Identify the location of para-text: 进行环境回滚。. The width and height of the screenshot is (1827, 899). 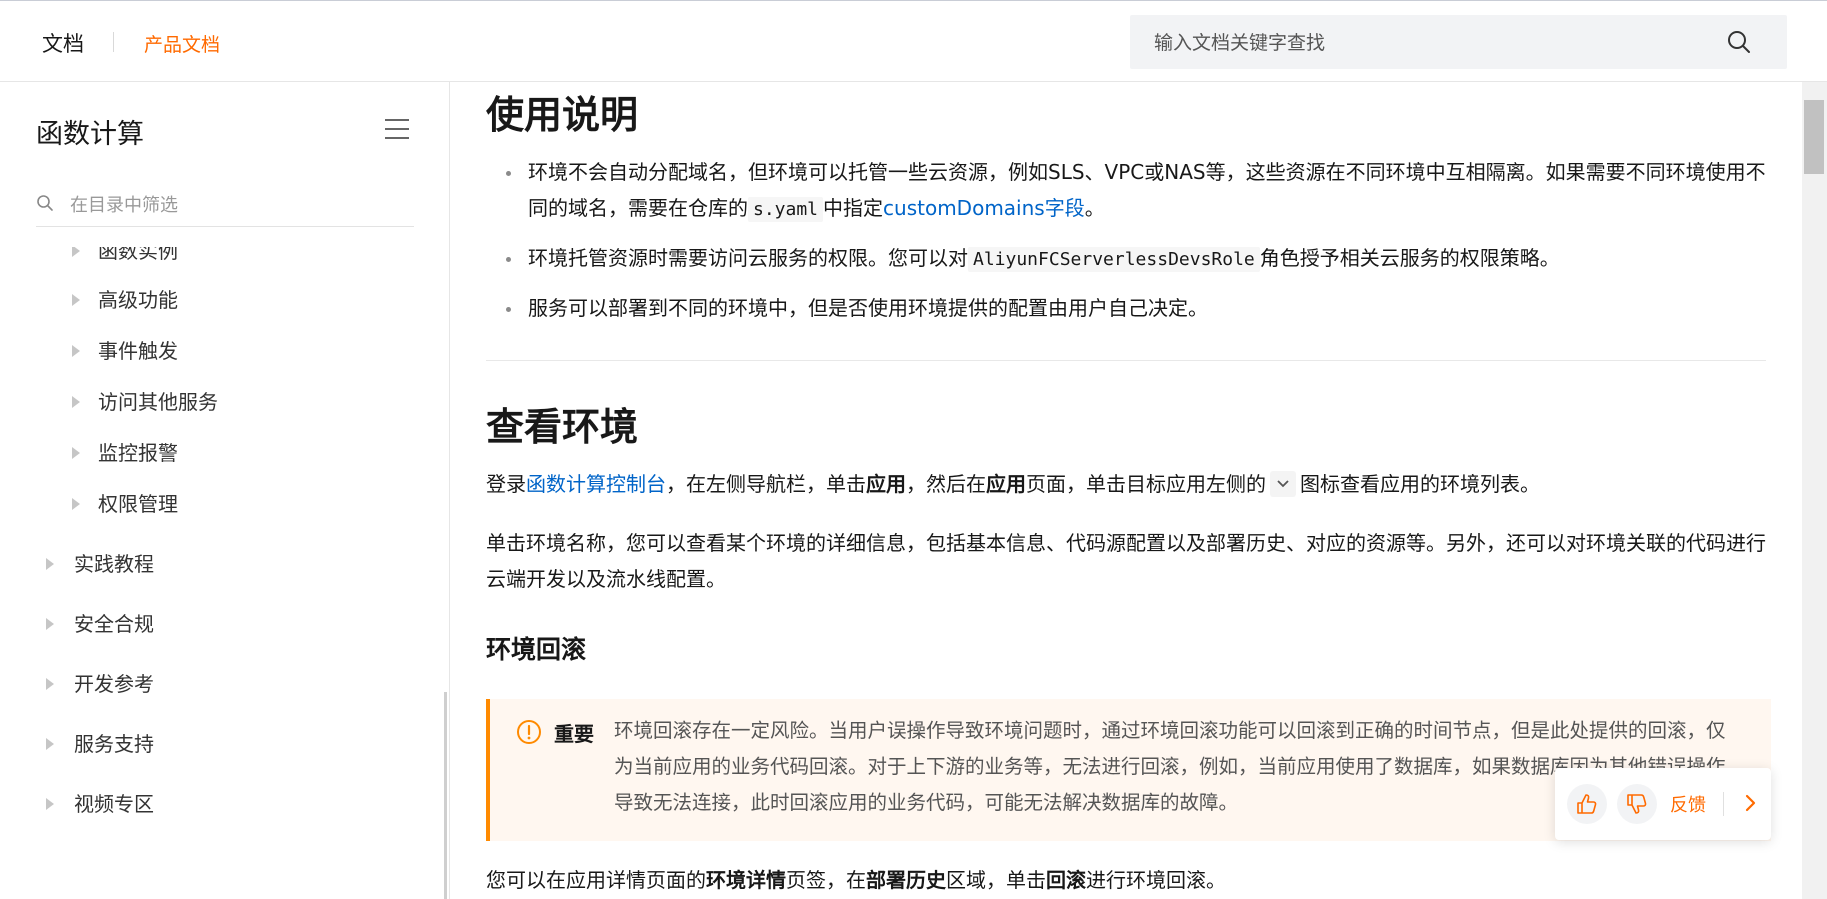
(1156, 880).